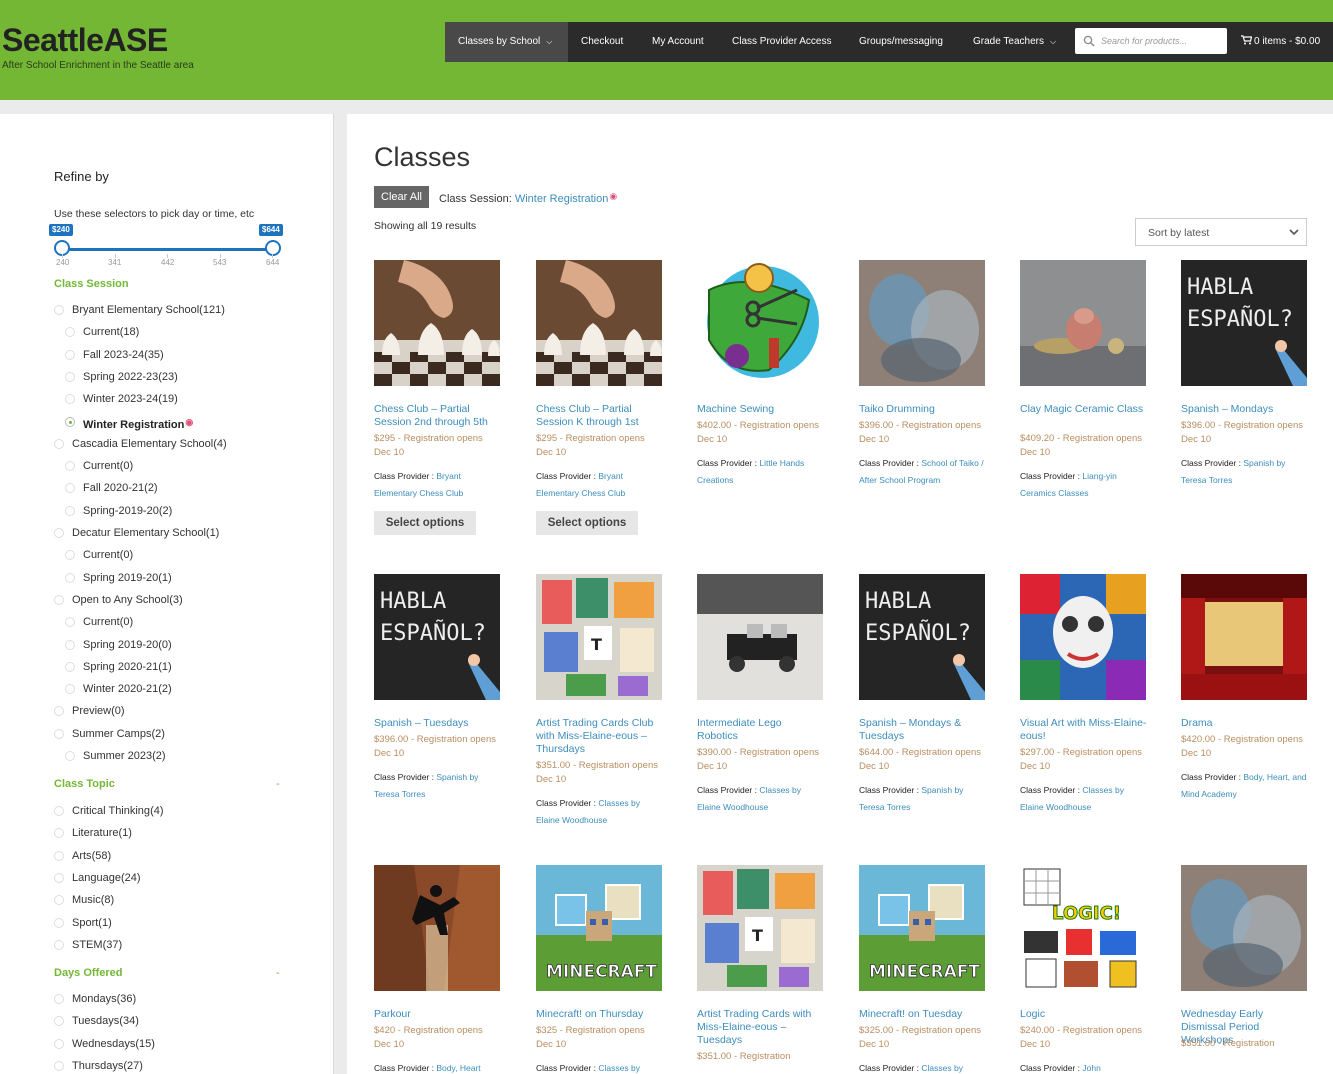  What do you see at coordinates (273, 248) in the screenshot?
I see `price-max-handle` at bounding box center [273, 248].